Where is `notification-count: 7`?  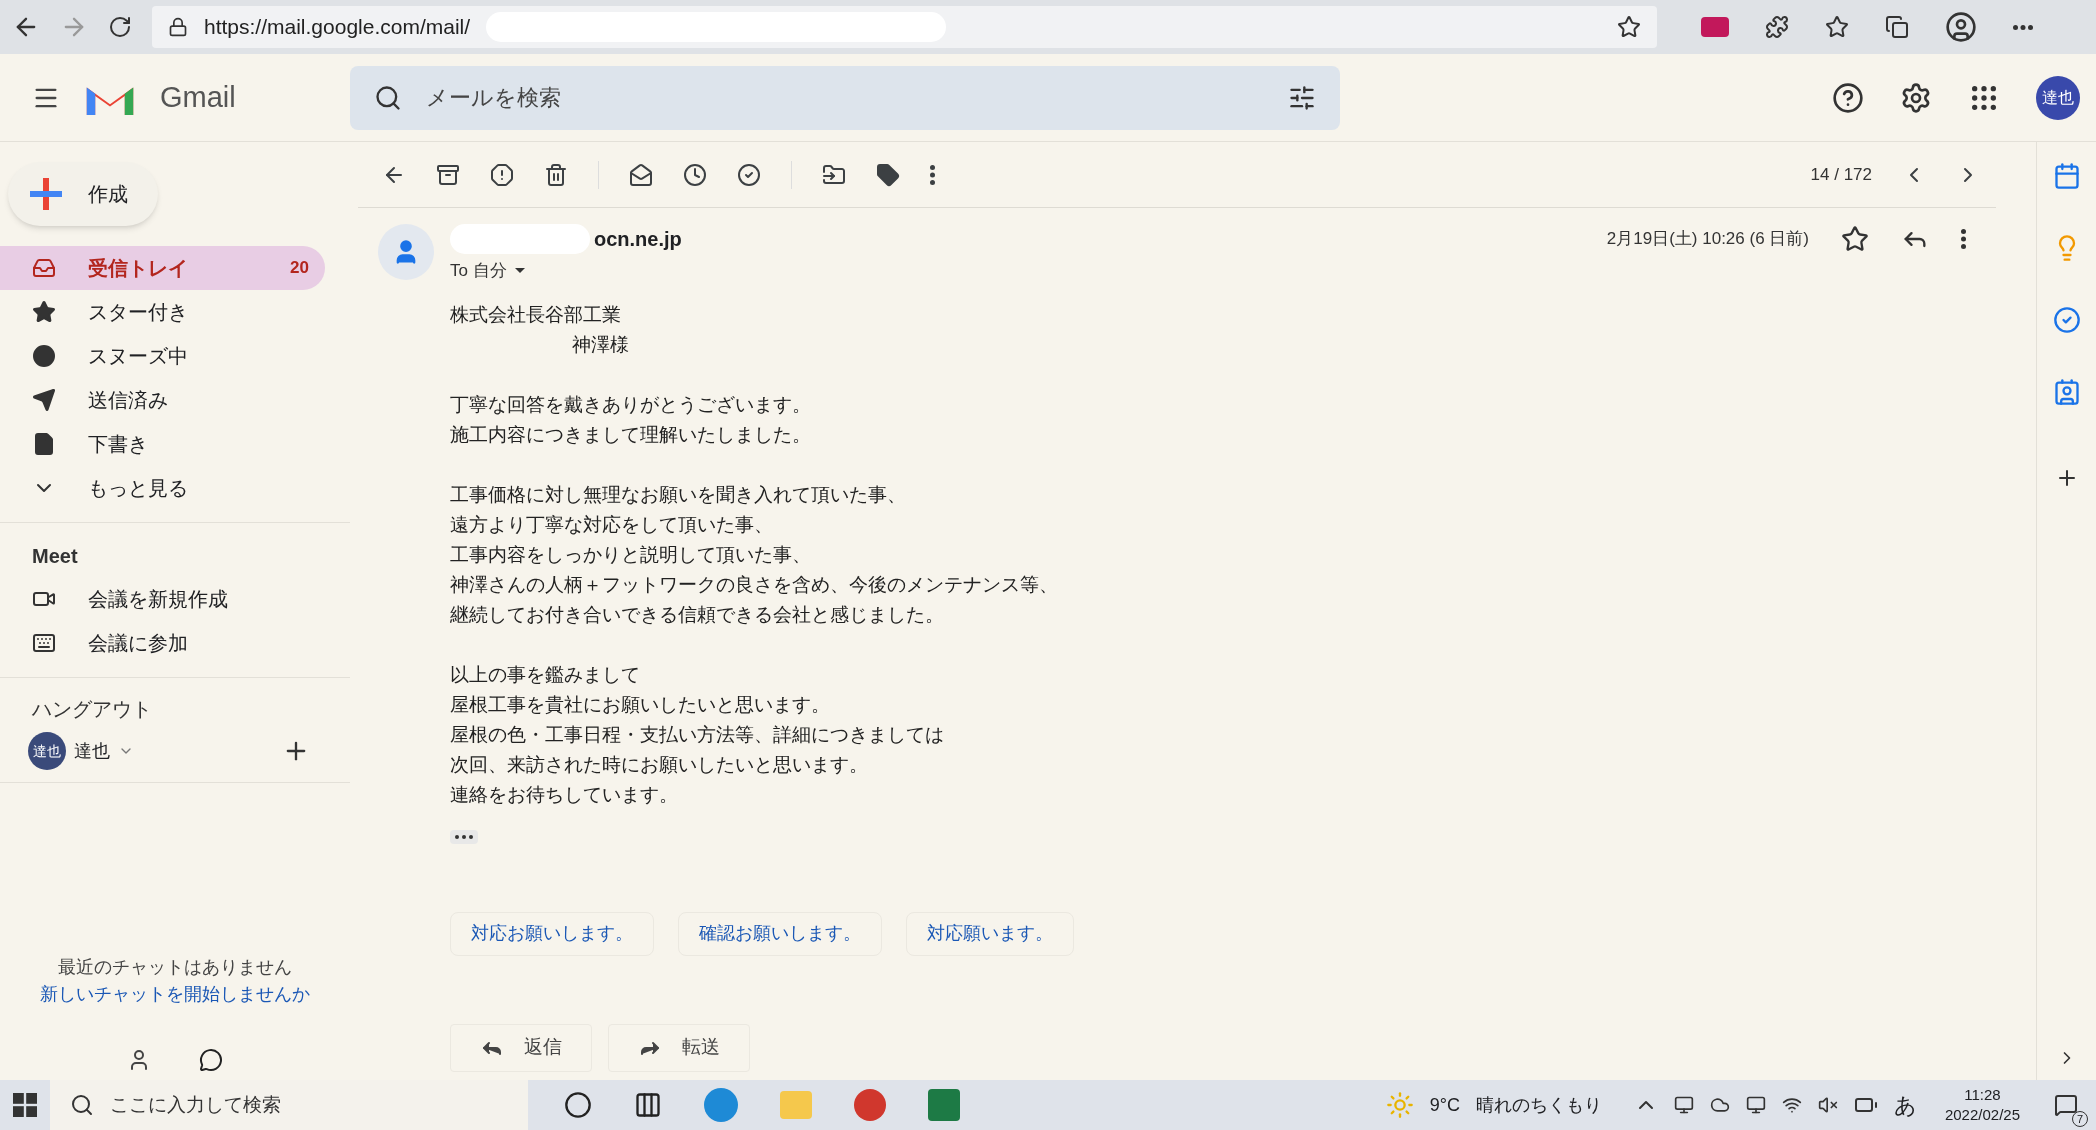
notification-count: 7 is located at coordinates (2080, 1119).